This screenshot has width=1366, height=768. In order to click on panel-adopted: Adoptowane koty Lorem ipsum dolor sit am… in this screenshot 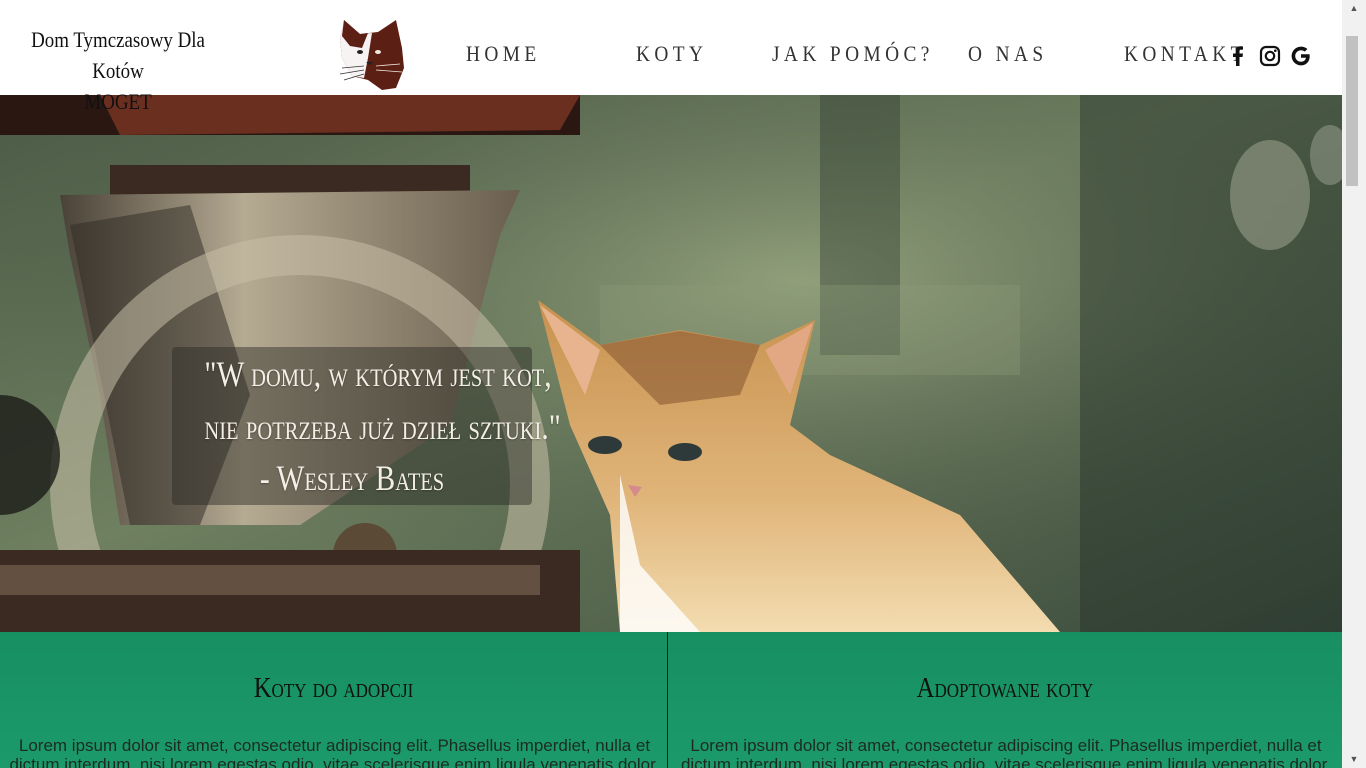, I will do `click(1005, 700)`.